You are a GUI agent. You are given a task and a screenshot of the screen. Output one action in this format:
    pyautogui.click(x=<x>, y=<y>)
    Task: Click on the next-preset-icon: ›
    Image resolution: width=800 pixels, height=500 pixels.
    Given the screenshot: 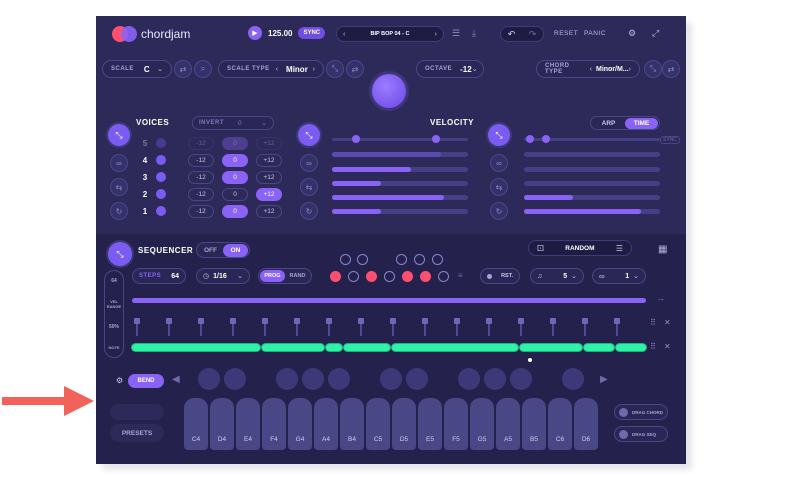 What is the action you would take?
    pyautogui.click(x=436, y=34)
    